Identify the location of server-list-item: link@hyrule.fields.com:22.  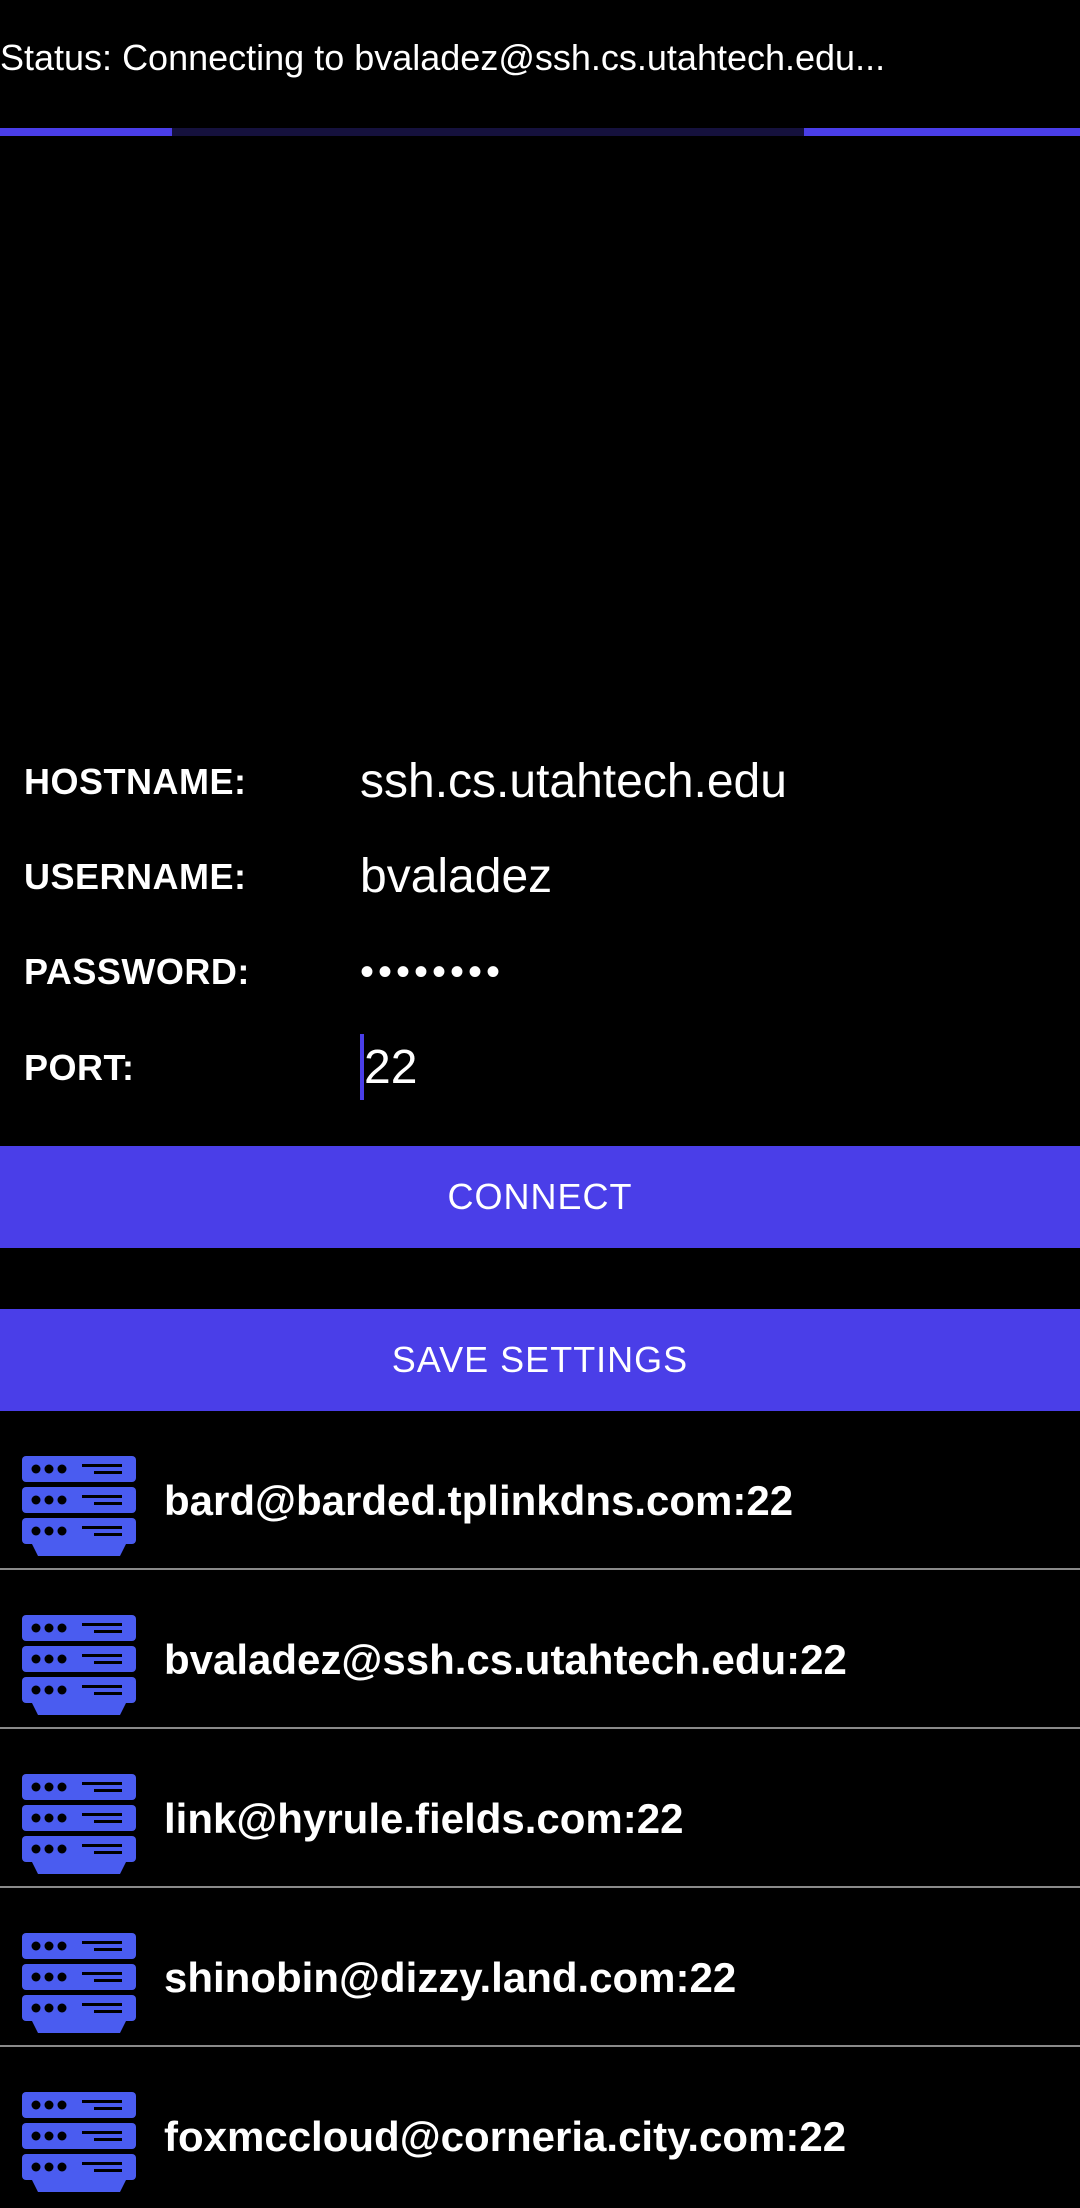
(540, 1808).